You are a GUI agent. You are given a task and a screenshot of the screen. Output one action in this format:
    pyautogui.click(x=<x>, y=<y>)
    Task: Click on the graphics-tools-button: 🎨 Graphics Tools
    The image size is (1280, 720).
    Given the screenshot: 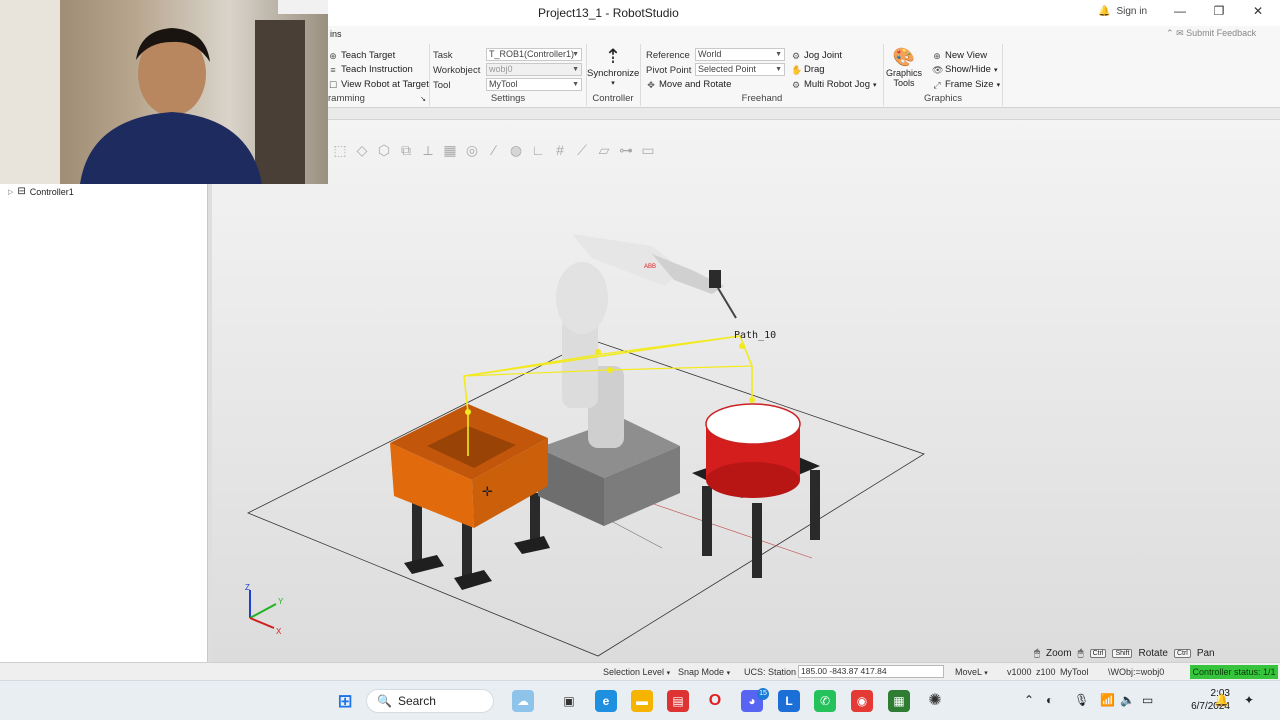 What is the action you would take?
    pyautogui.click(x=904, y=67)
    